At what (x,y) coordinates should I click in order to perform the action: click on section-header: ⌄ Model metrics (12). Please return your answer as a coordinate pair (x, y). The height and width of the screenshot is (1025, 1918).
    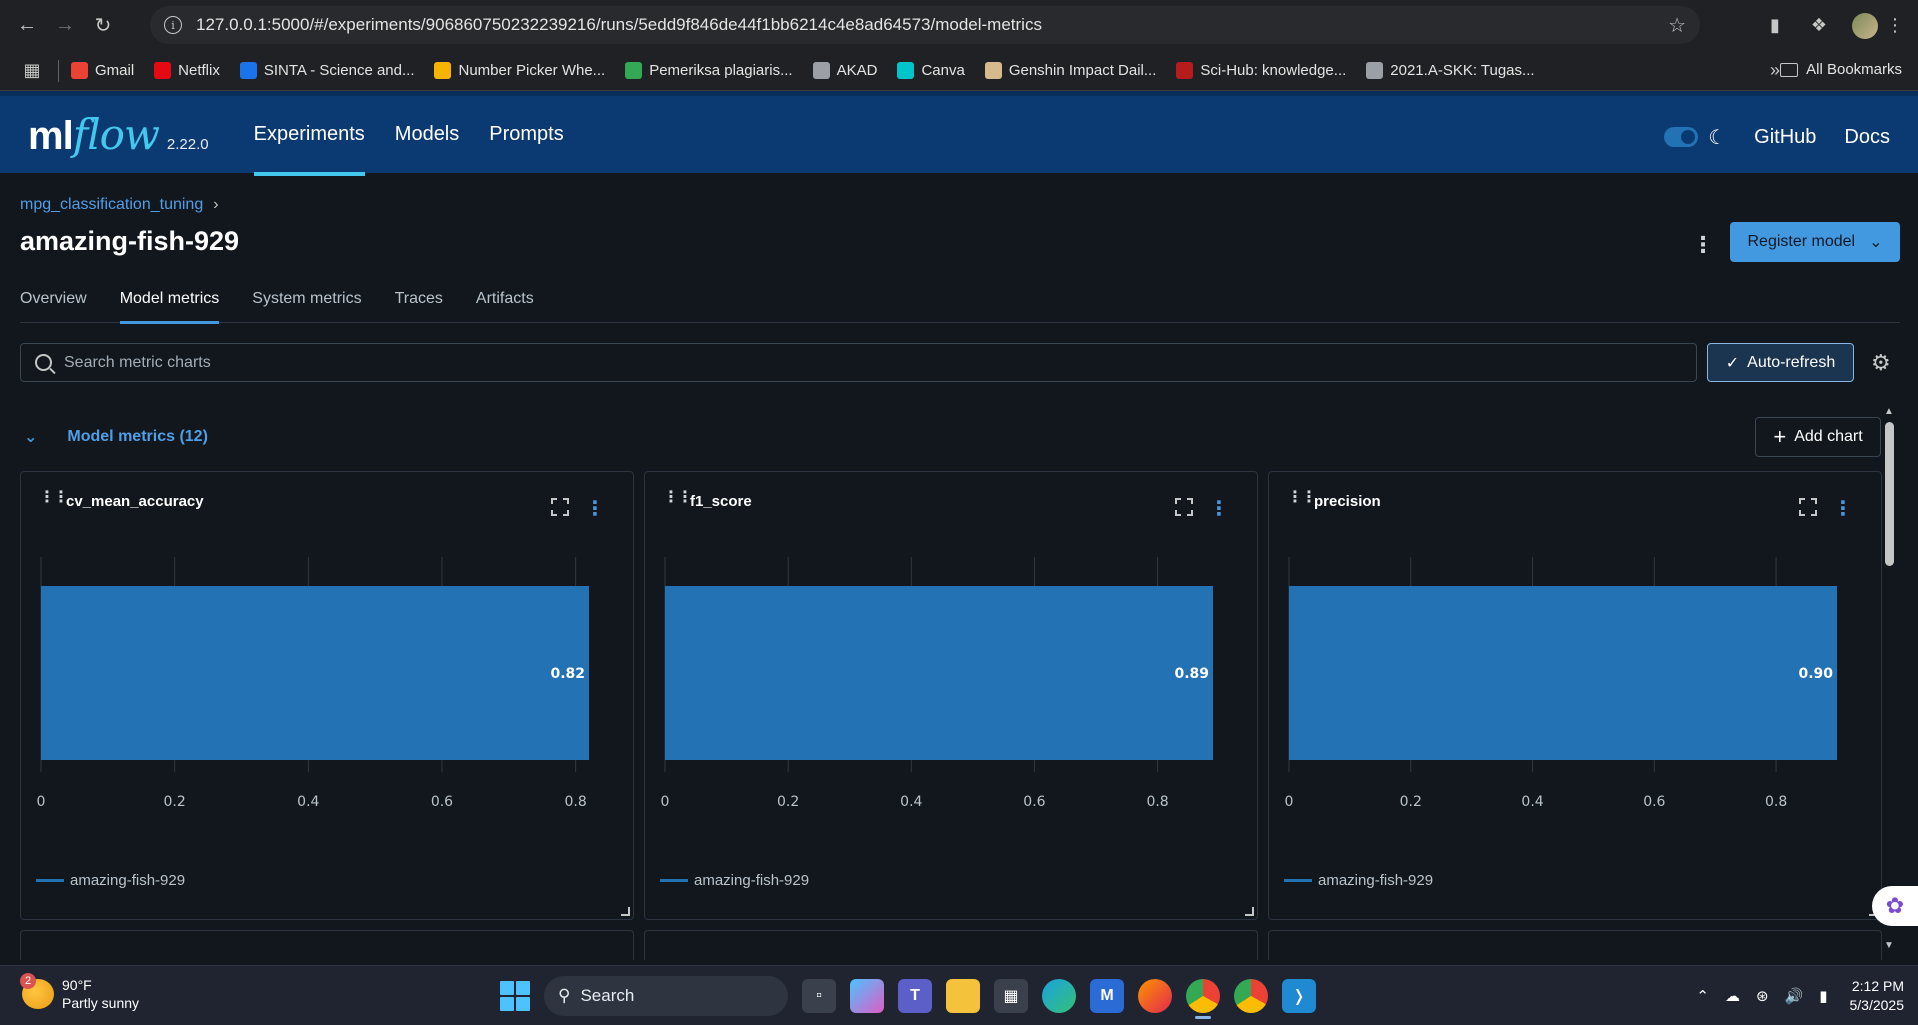
    Looking at the image, I should click on (116, 437).